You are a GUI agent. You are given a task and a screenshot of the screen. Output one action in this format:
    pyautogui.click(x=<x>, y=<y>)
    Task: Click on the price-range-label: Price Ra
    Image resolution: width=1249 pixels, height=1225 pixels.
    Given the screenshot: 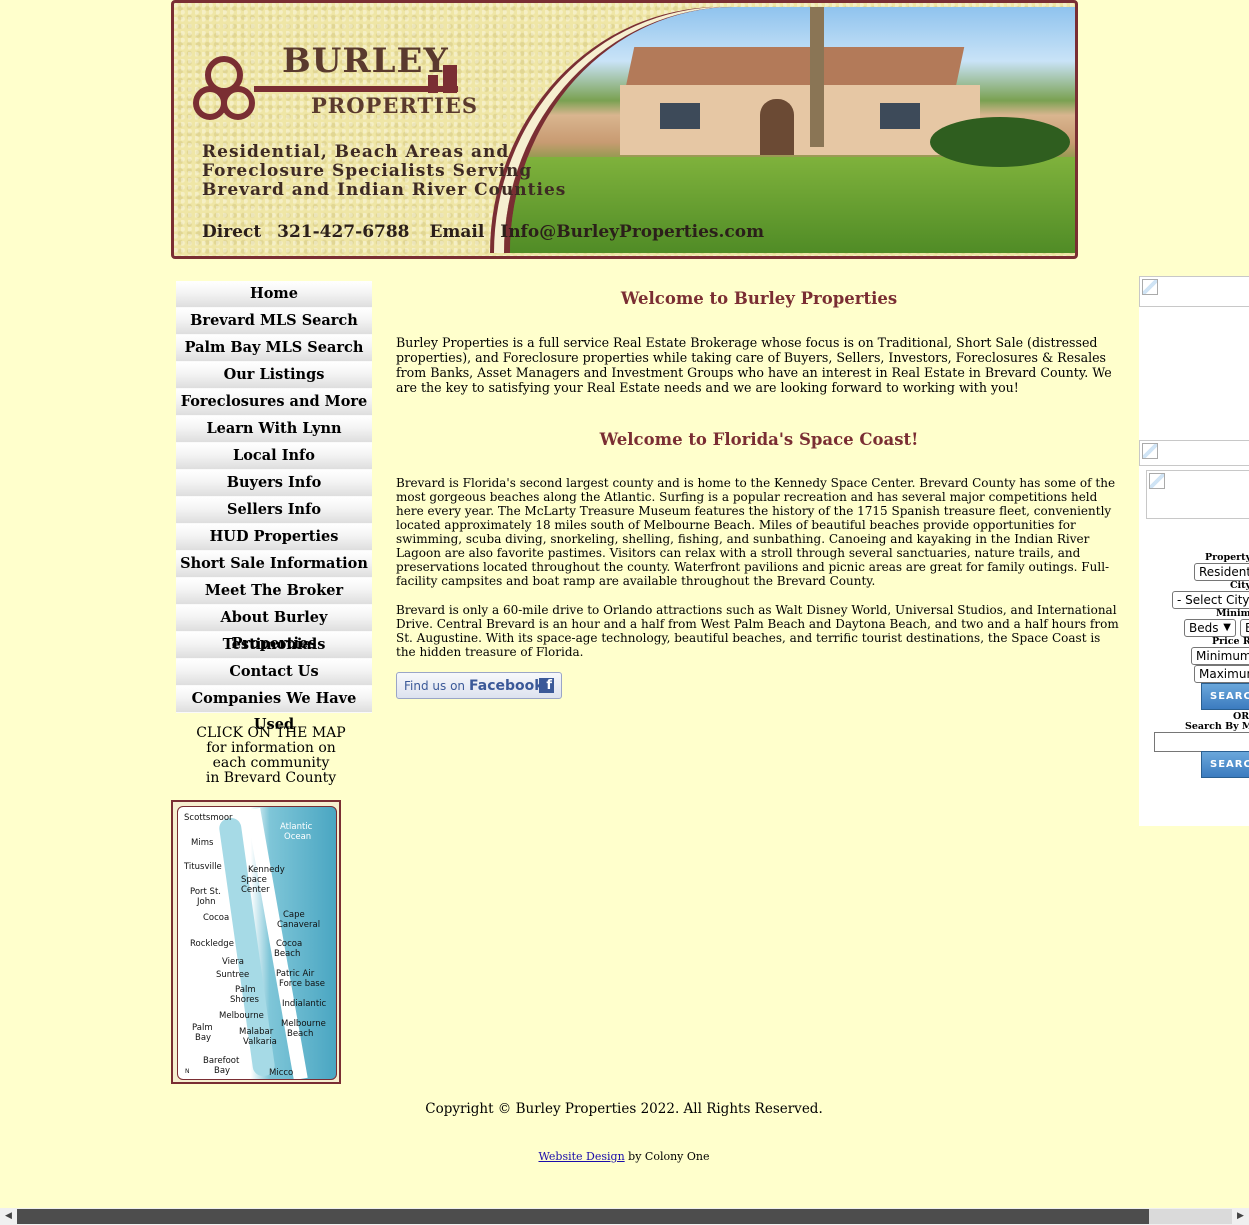 What is the action you would take?
    pyautogui.click(x=1230, y=641)
    